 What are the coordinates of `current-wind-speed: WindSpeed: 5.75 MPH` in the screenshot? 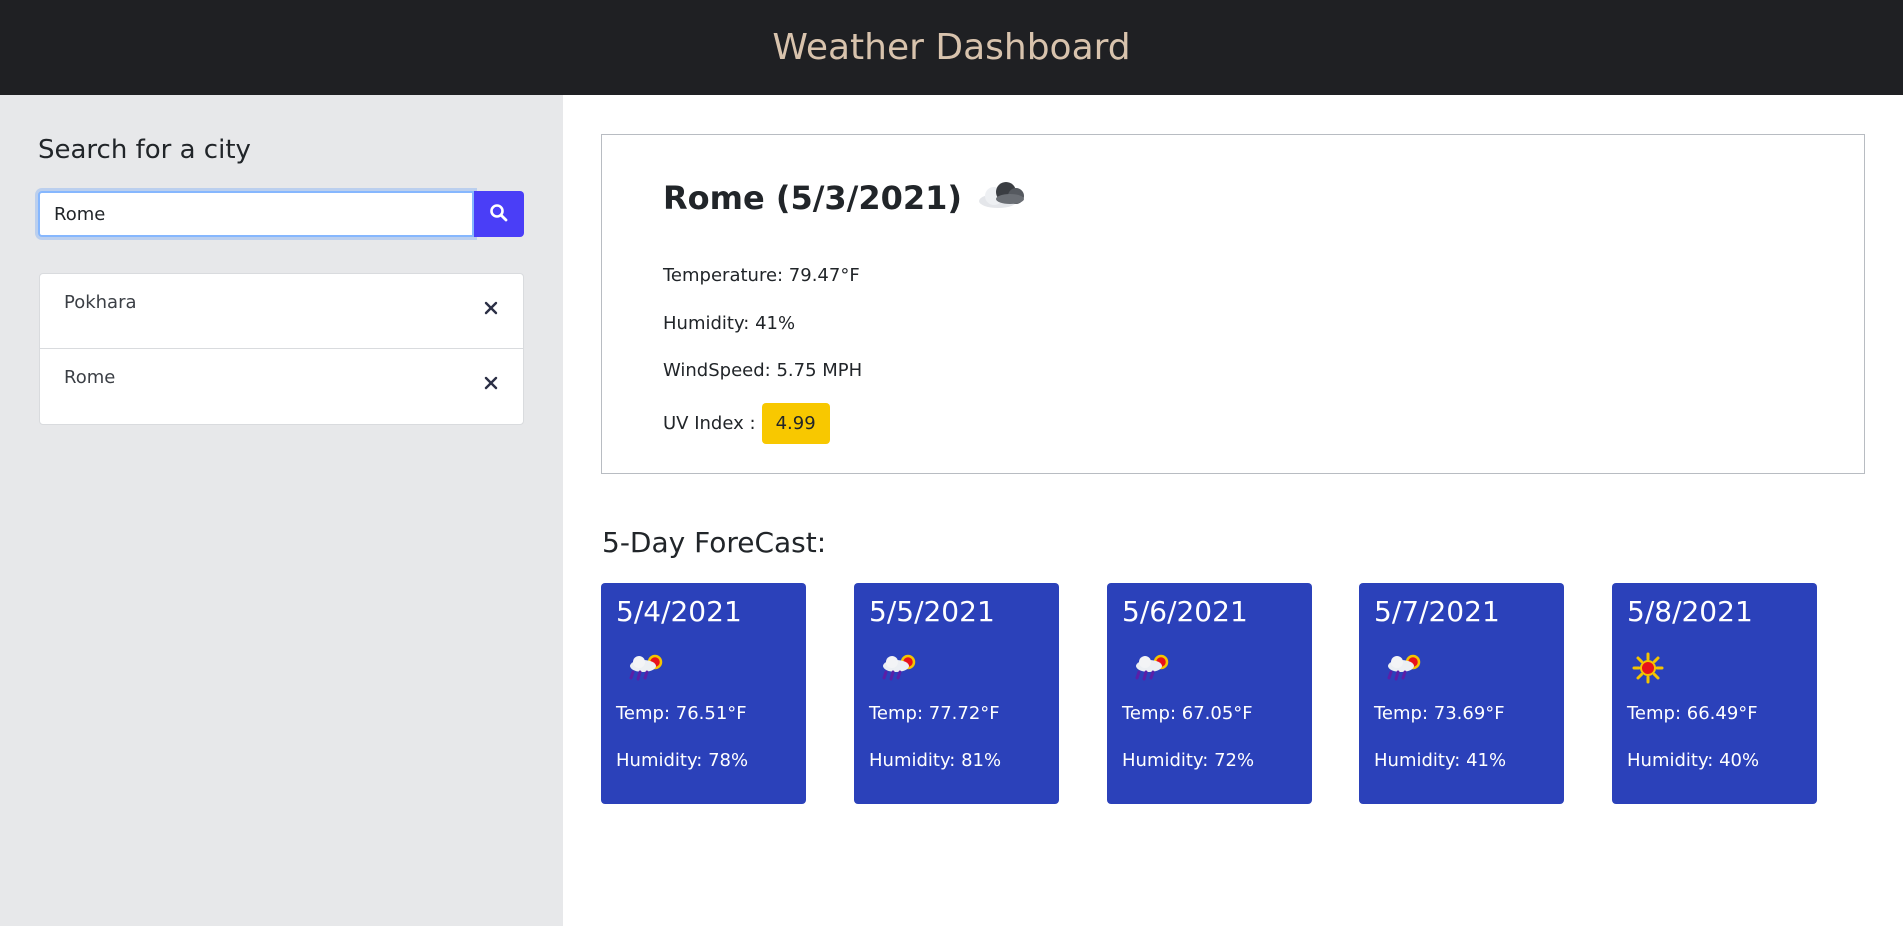 It's located at (763, 370).